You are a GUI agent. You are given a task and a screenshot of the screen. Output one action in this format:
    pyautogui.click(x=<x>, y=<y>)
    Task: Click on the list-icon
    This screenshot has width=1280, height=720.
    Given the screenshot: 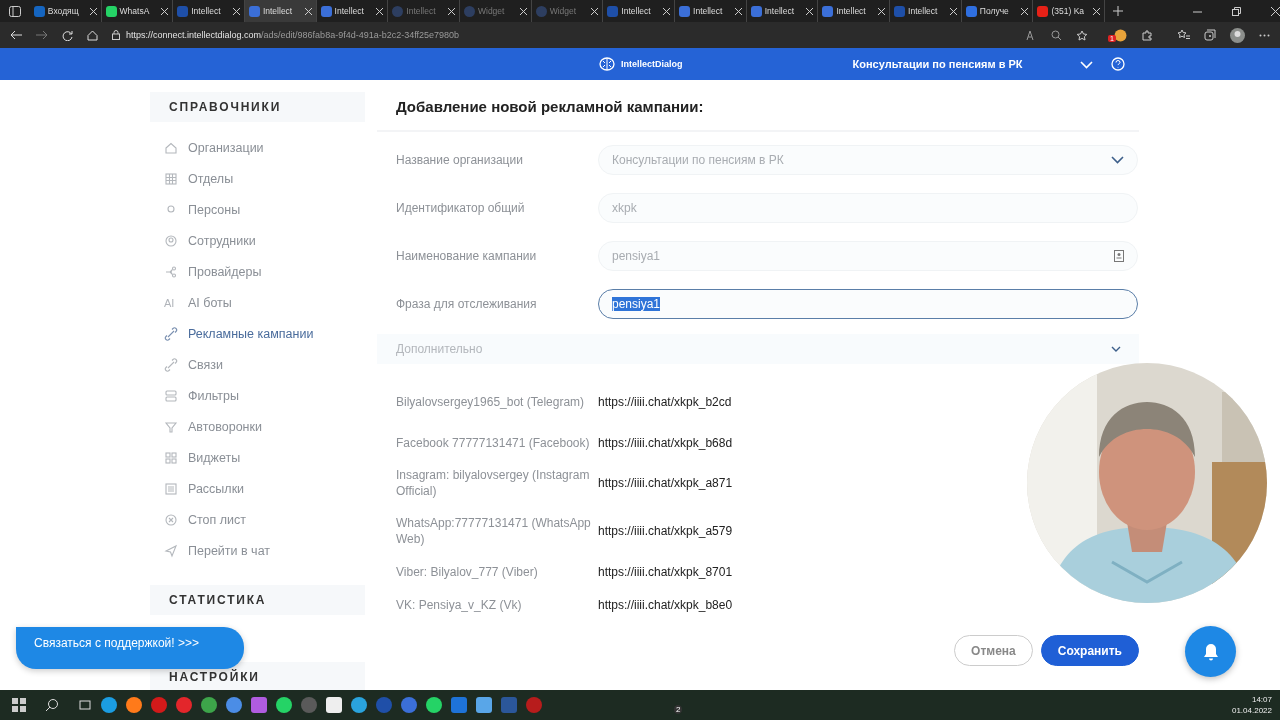 What is the action you would take?
    pyautogui.click(x=171, y=488)
    